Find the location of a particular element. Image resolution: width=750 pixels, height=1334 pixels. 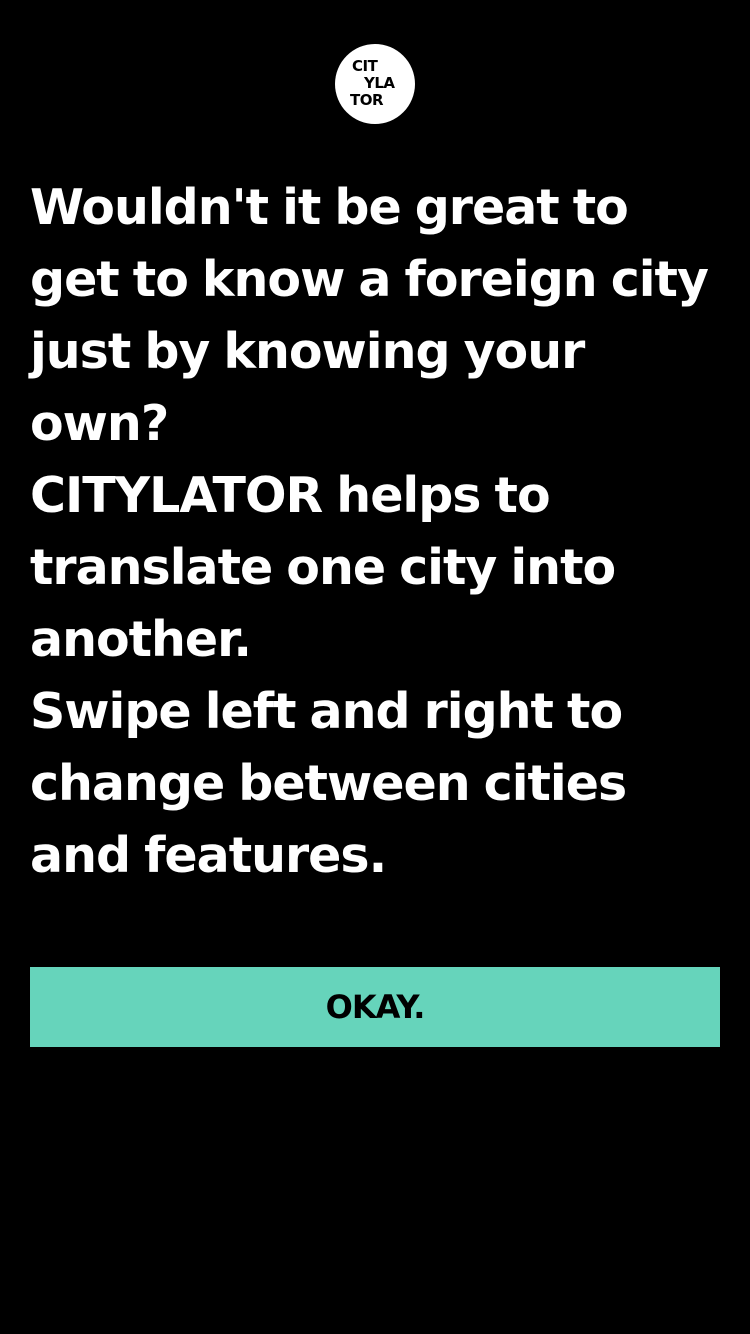

logo-text-line-2: YLA is located at coordinates (379, 83).